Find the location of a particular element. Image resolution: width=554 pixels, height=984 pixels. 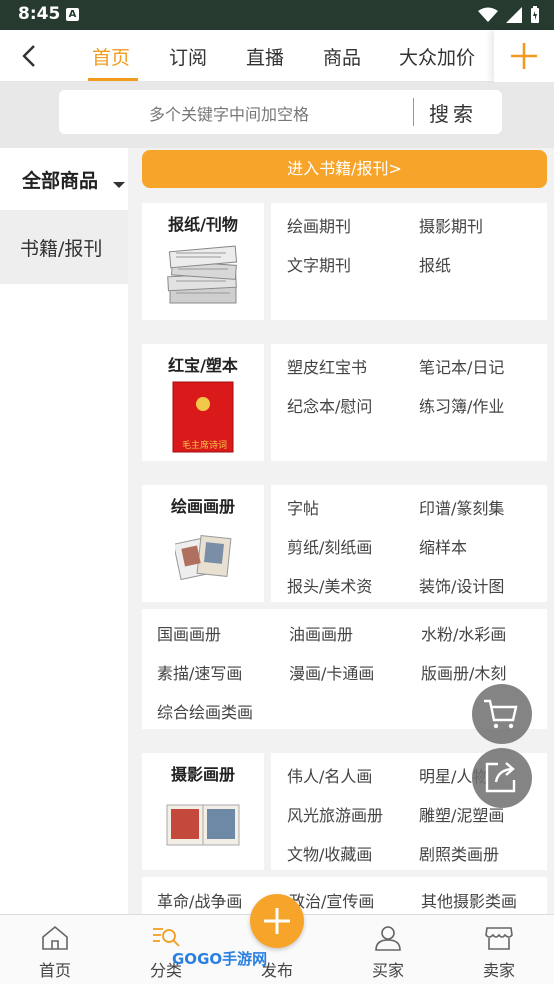

subcategory-panel: 绘画期刊 摄影期刊 文字期刊 报纸 is located at coordinates (409, 261).